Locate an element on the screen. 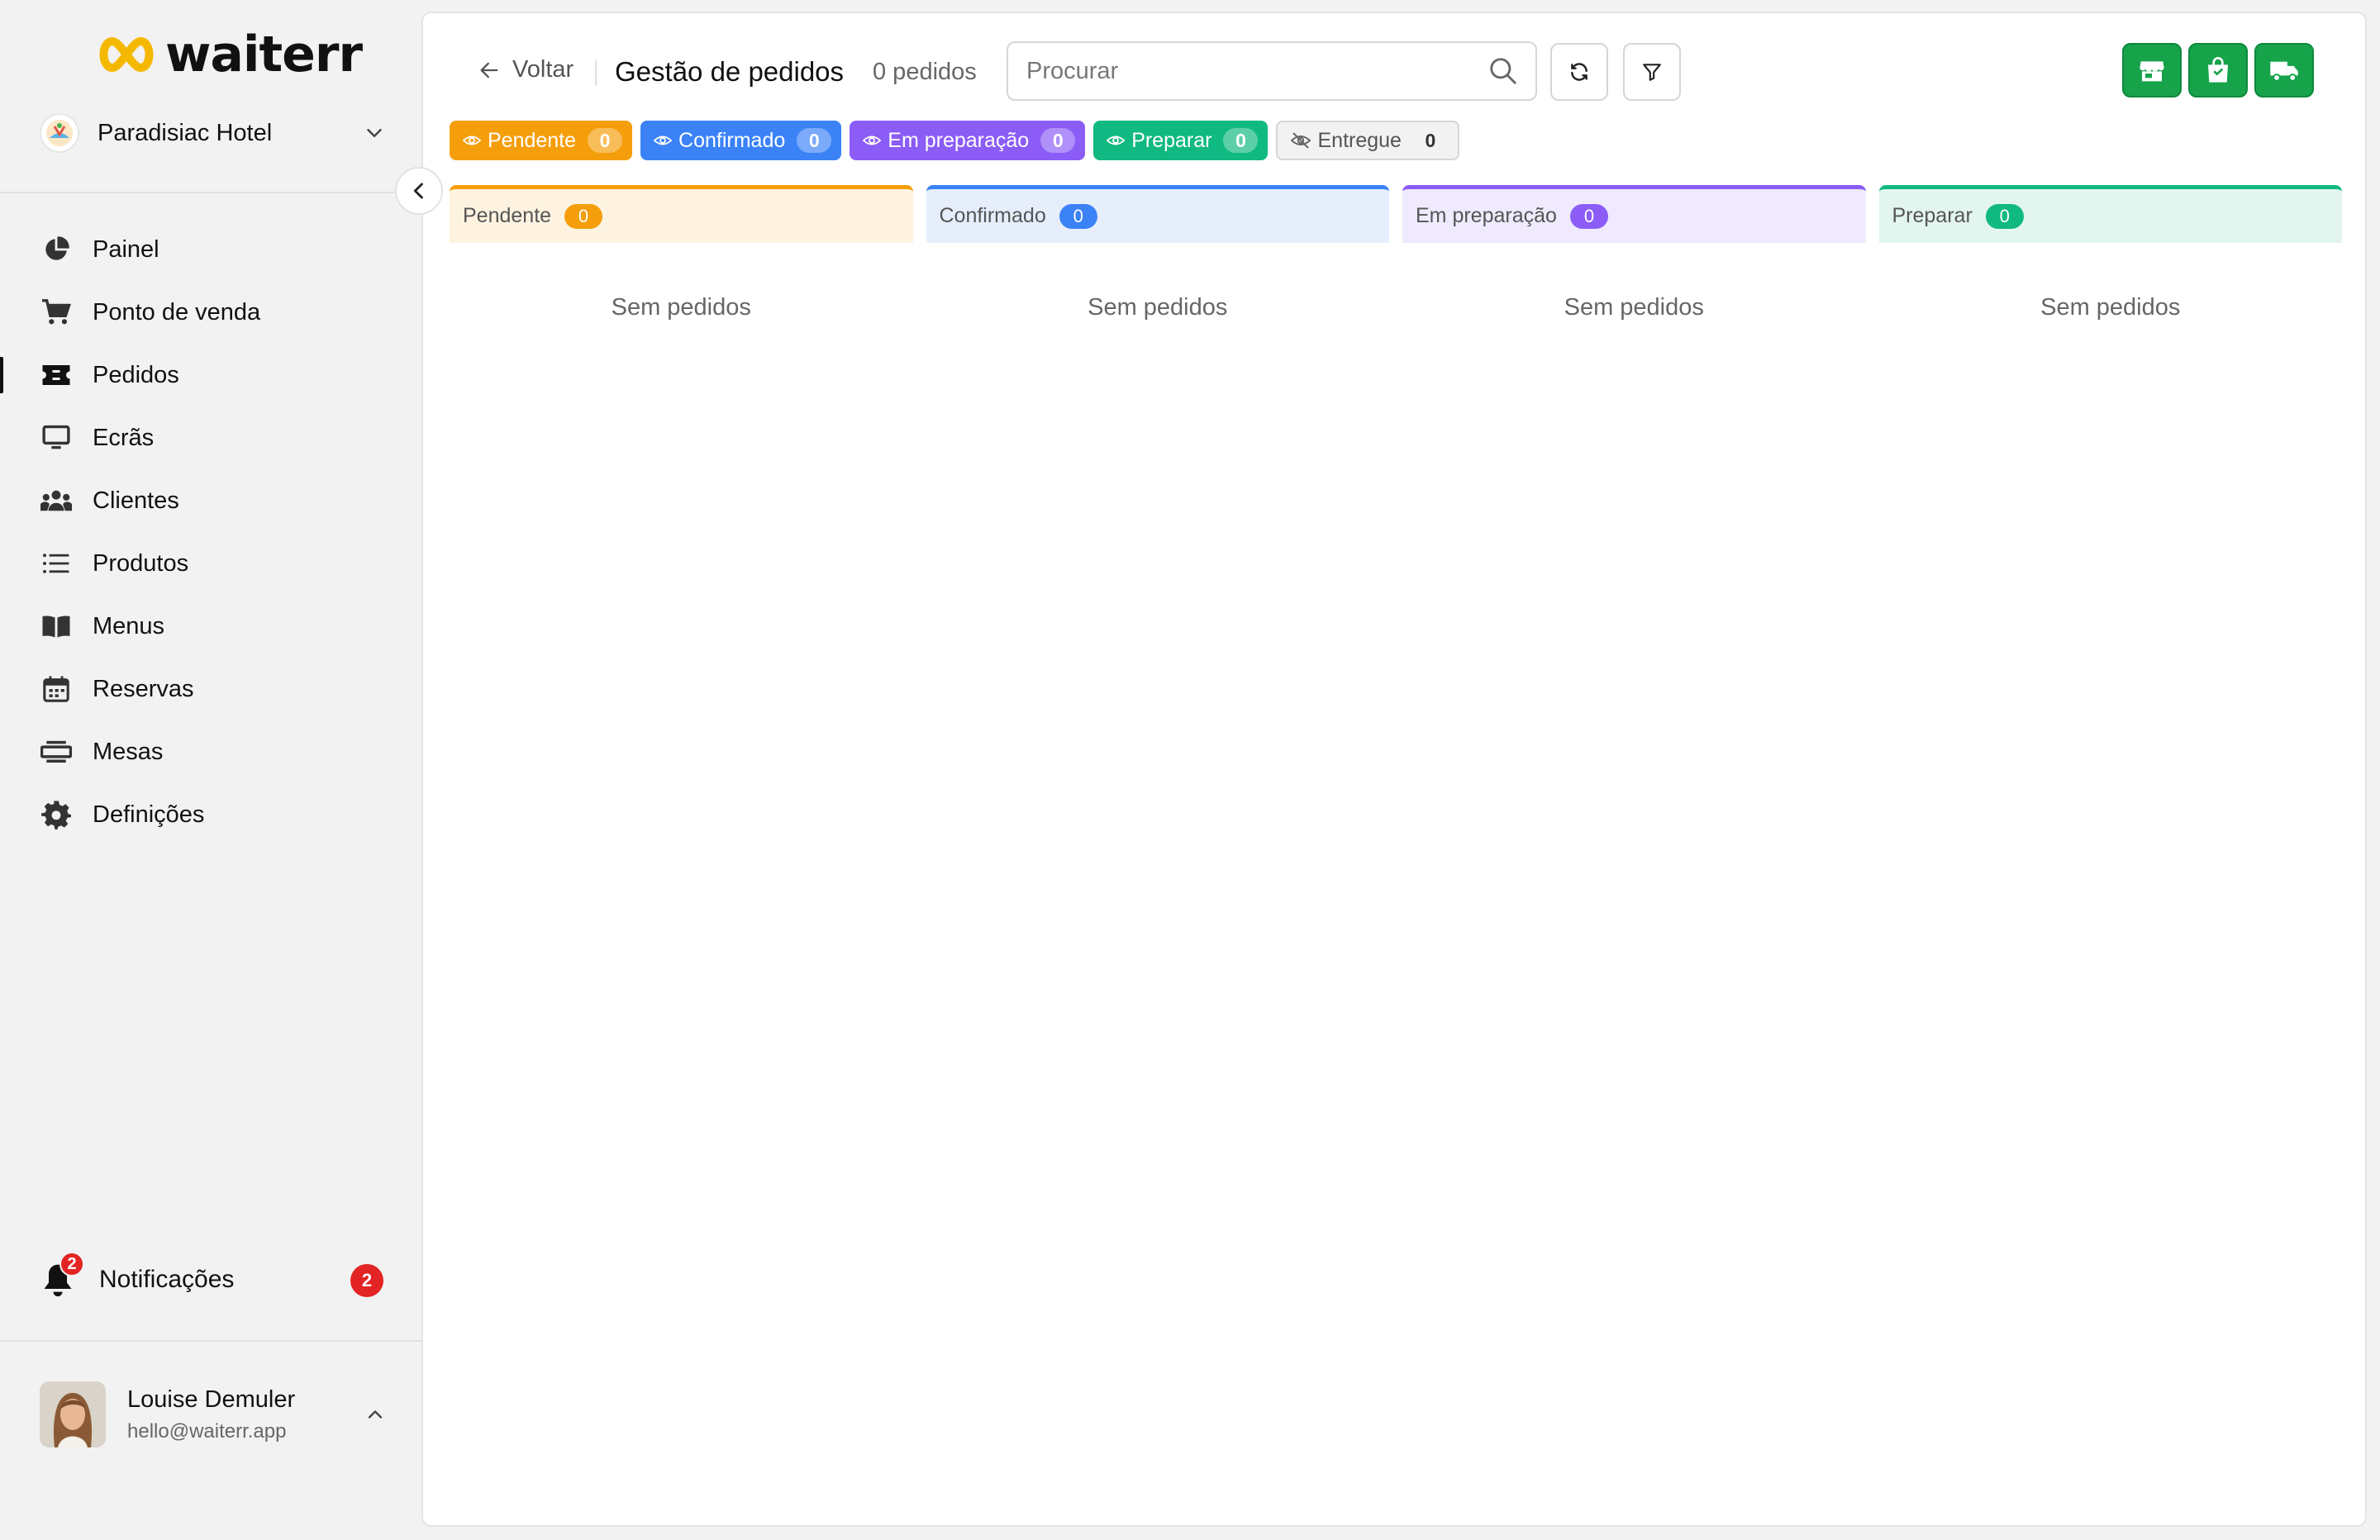 Image resolution: width=2380 pixels, height=1540 pixels. organization-name: Paradisiac Hotel is located at coordinates (185, 132).